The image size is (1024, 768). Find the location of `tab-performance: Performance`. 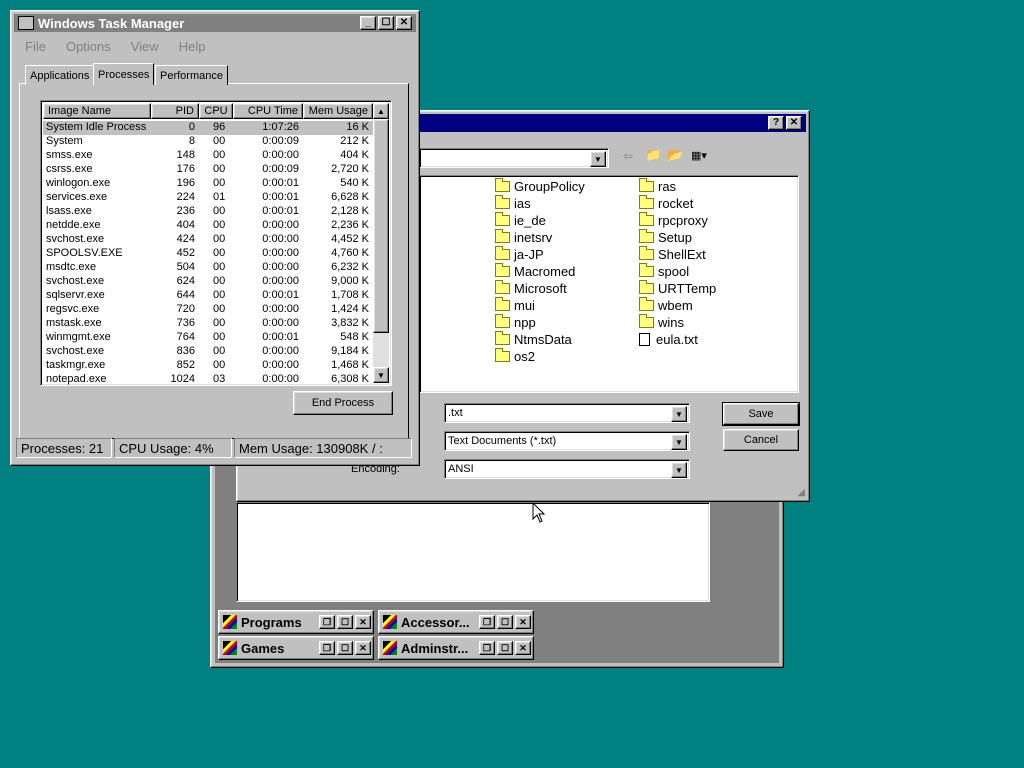

tab-performance: Performance is located at coordinates (191, 75).